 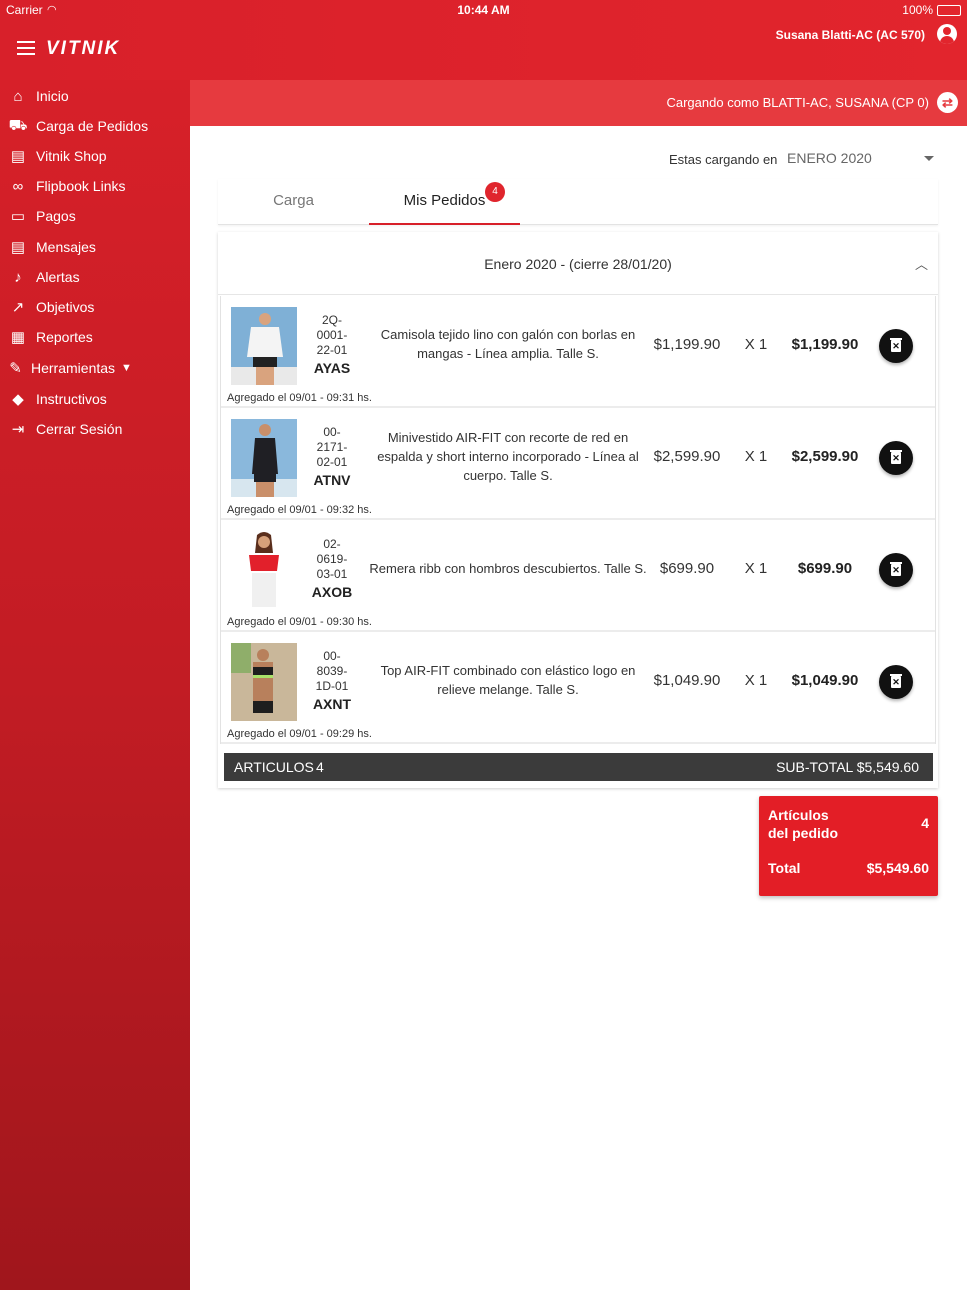 I want to click on link-icon: ∞, so click(x=18, y=186).